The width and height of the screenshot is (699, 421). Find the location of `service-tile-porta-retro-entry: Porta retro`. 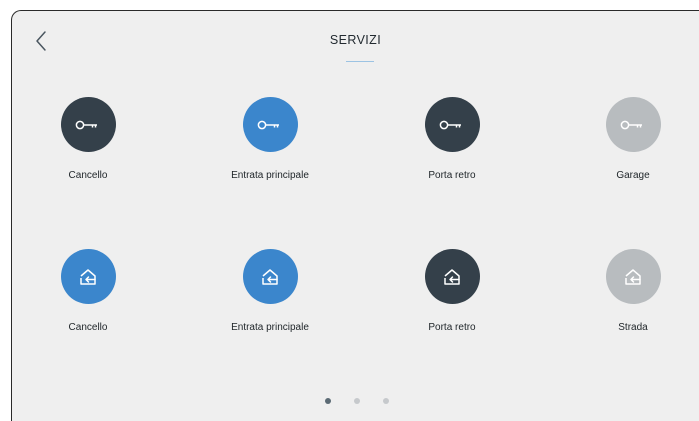

service-tile-porta-retro-entry: Porta retro is located at coordinates (452, 304).